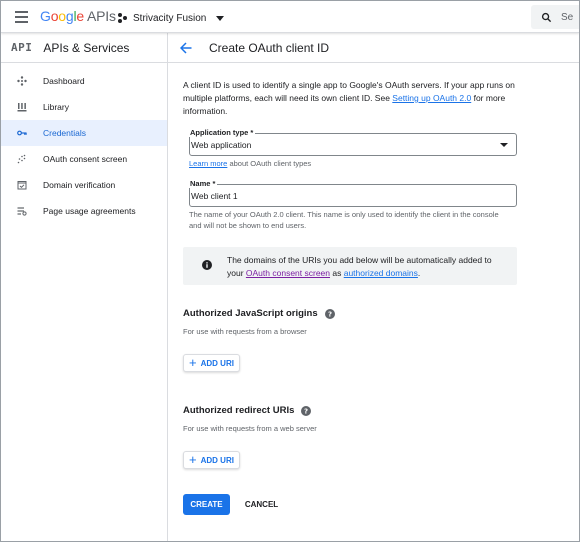 This screenshot has width=580, height=542. Describe the element at coordinates (208, 163) in the screenshot. I see `learn-more-link: Learn more` at that location.